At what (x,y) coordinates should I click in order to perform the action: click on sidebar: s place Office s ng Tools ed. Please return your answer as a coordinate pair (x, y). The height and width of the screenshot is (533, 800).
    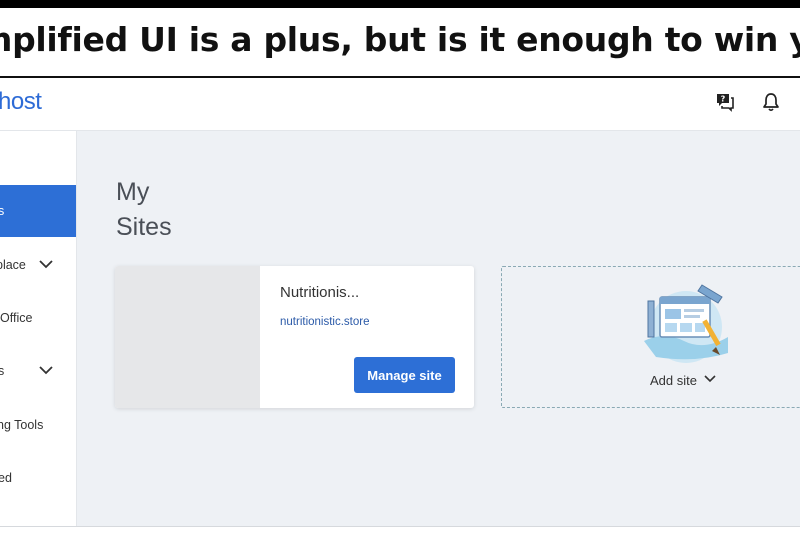
    Looking at the image, I should click on (38, 328).